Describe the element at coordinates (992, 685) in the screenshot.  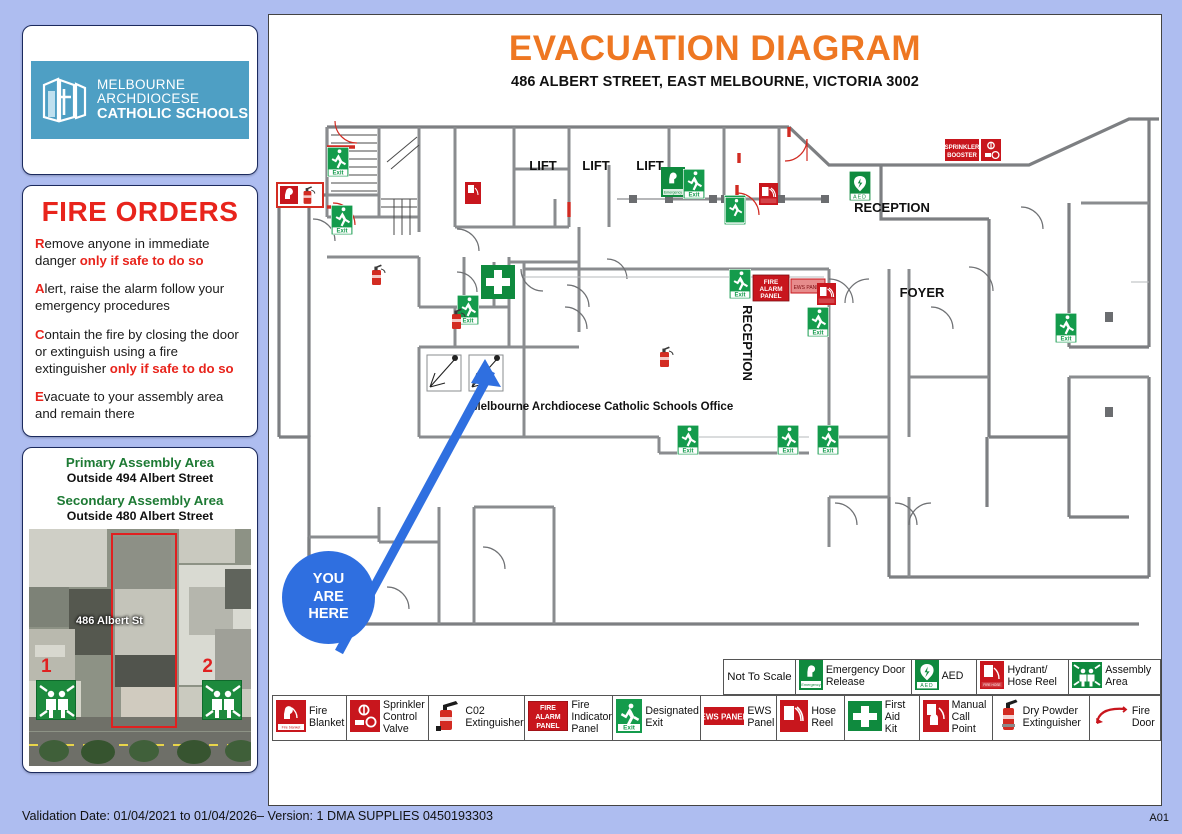
I see `svg-text: FIRE HOSE` at that location.